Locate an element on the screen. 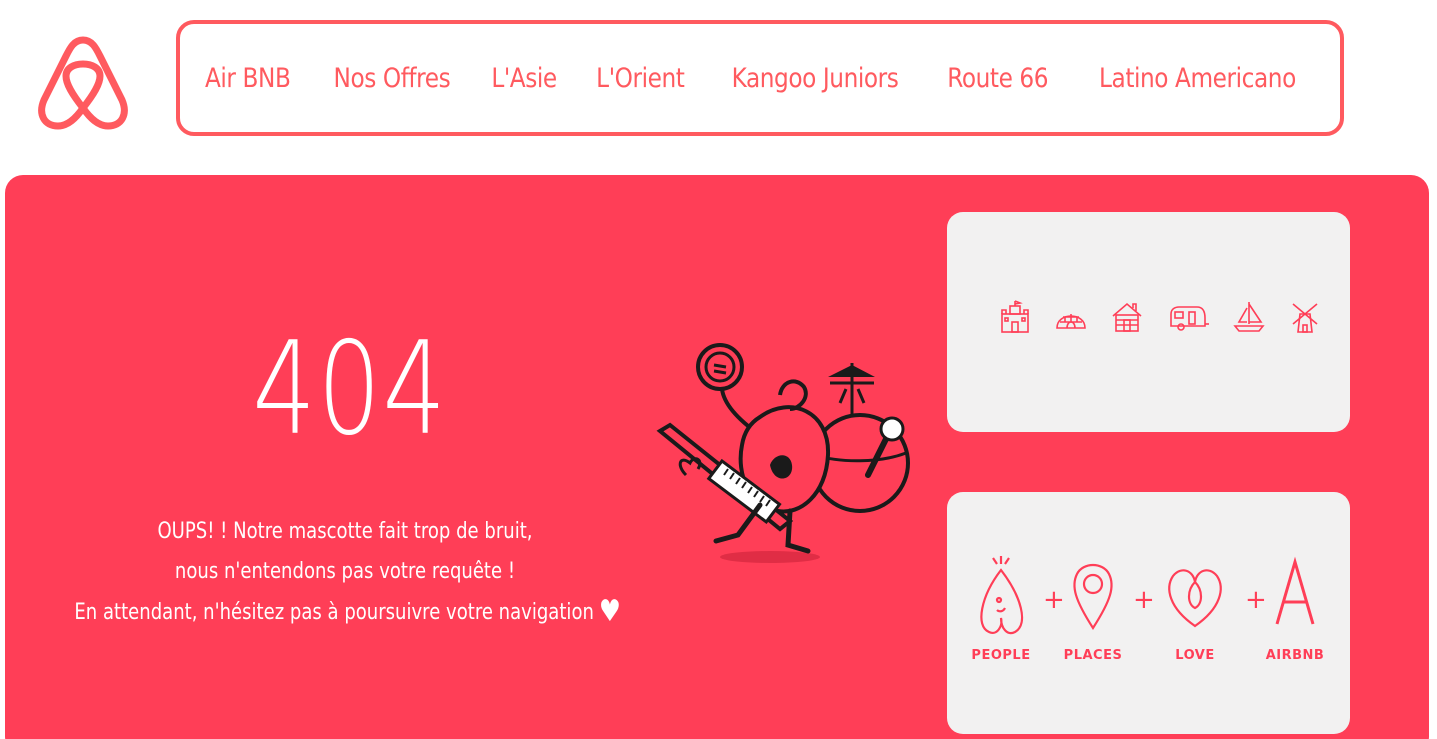 The image size is (1437, 739). nav-link-nos-offres: Nos Offres is located at coordinates (392, 78).